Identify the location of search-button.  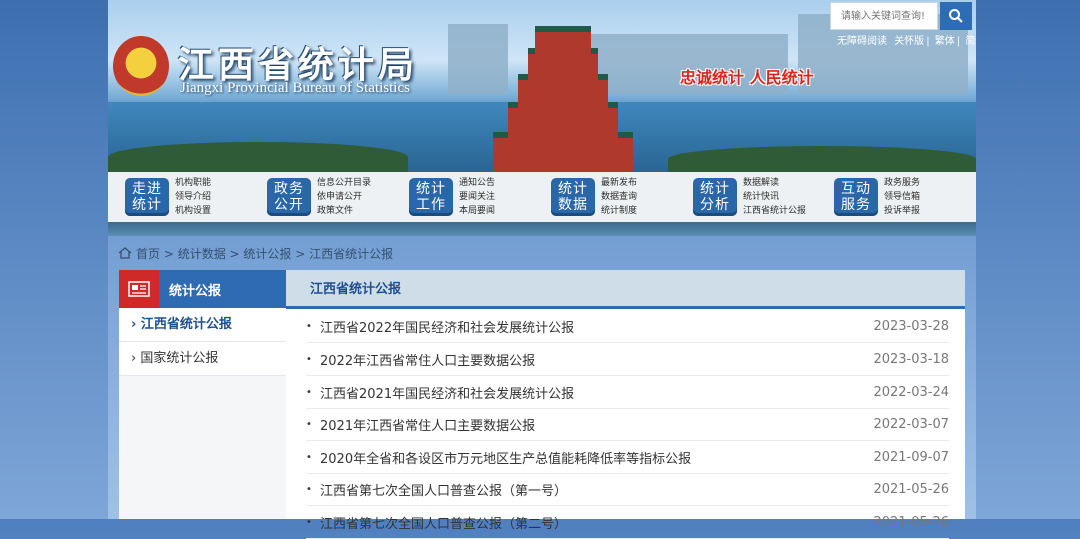
(956, 16).